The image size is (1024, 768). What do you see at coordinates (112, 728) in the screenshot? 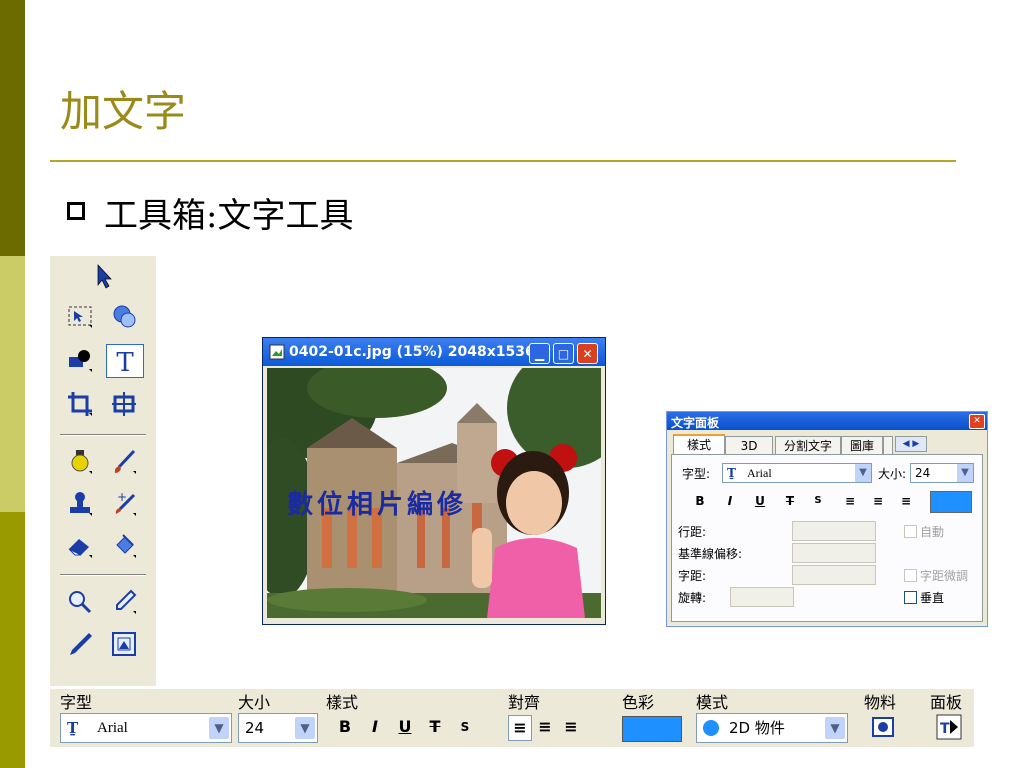
I see `pb-font-value: Arial` at bounding box center [112, 728].